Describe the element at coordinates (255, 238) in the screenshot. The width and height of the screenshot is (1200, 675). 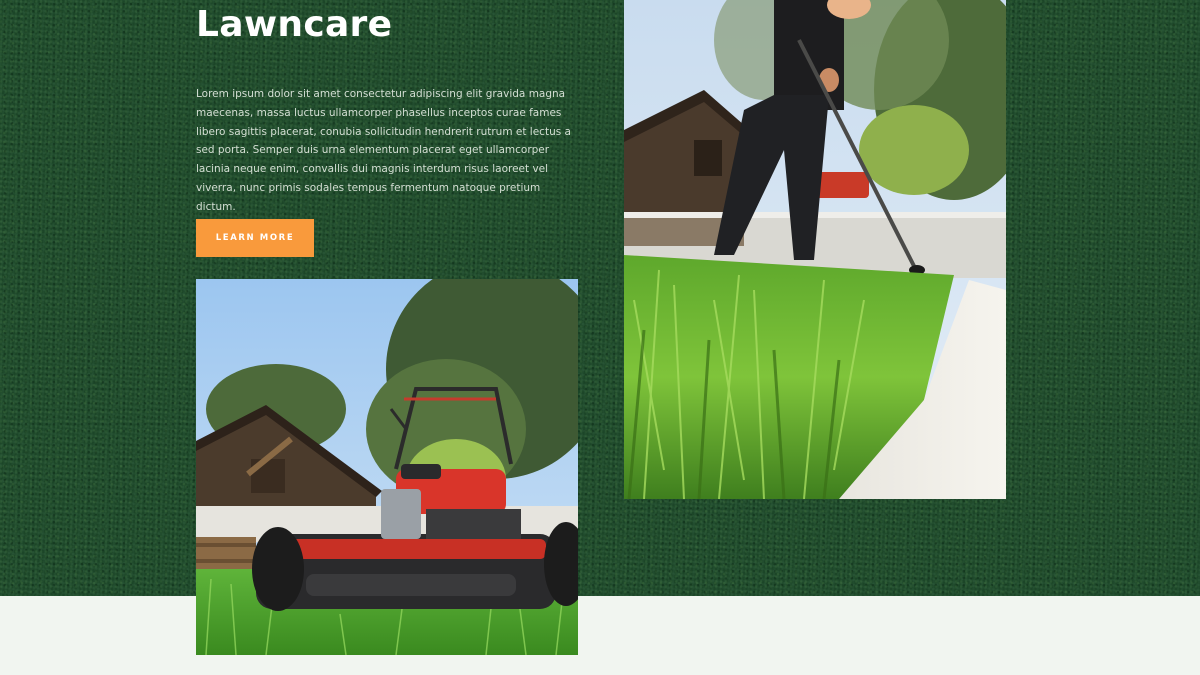
I see `learn-more-button: LEARN MORE` at that location.